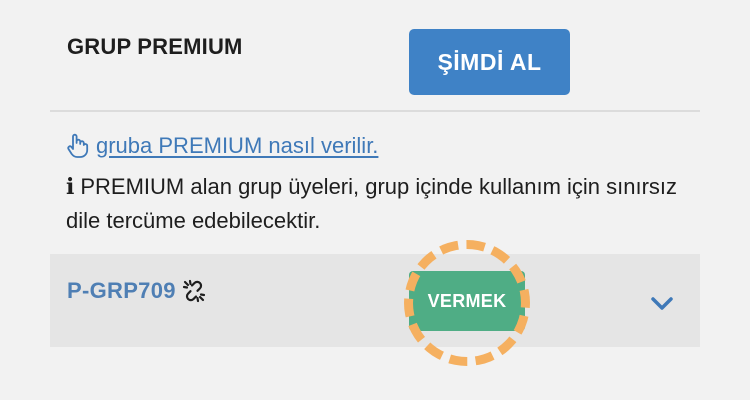 The image size is (750, 400). I want to click on unlink-icon, so click(193, 291).